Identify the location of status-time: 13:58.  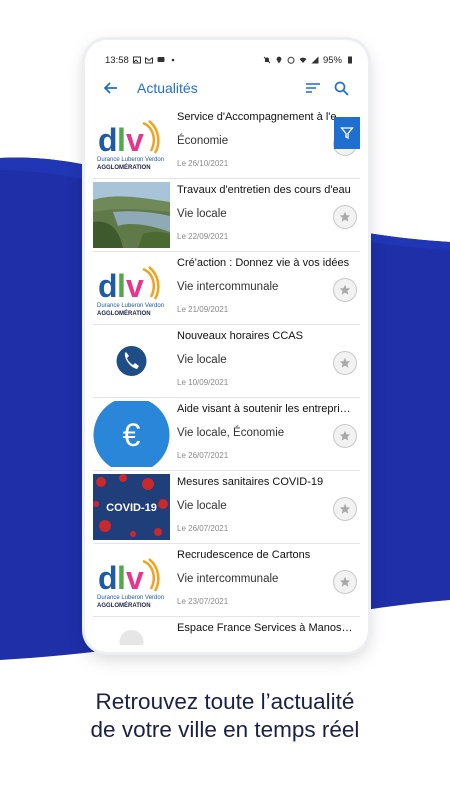
(117, 60).